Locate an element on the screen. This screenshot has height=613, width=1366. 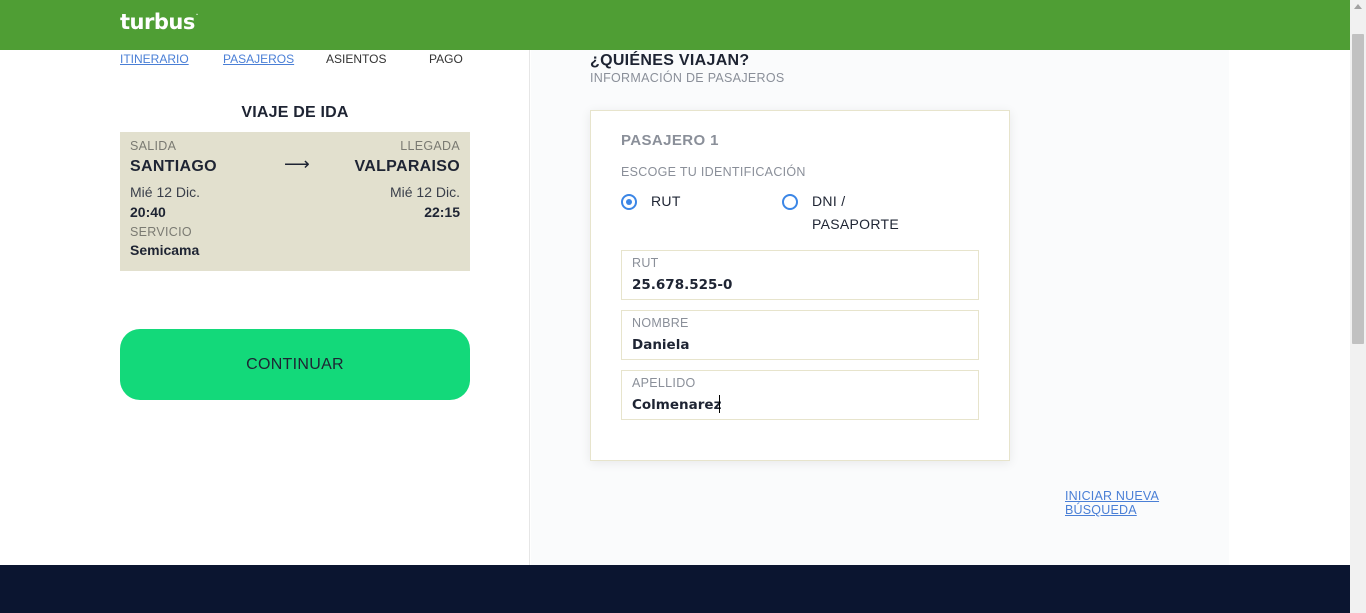
rut-radio-label: RUT is located at coordinates (666, 201).